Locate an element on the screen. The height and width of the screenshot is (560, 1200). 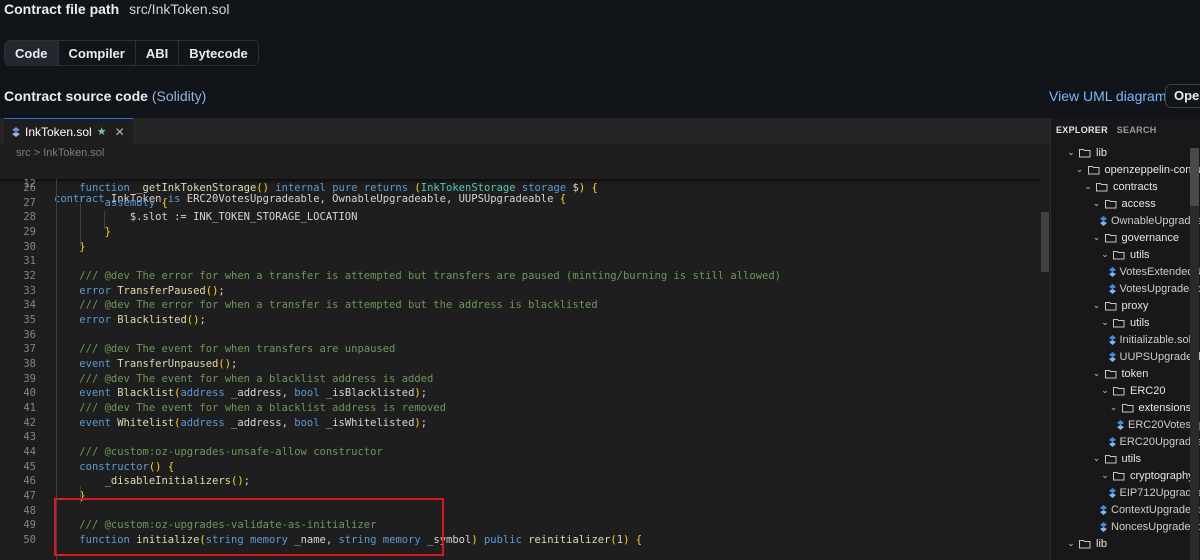
tree-folder: ⌄ access is located at coordinates (1124, 203).